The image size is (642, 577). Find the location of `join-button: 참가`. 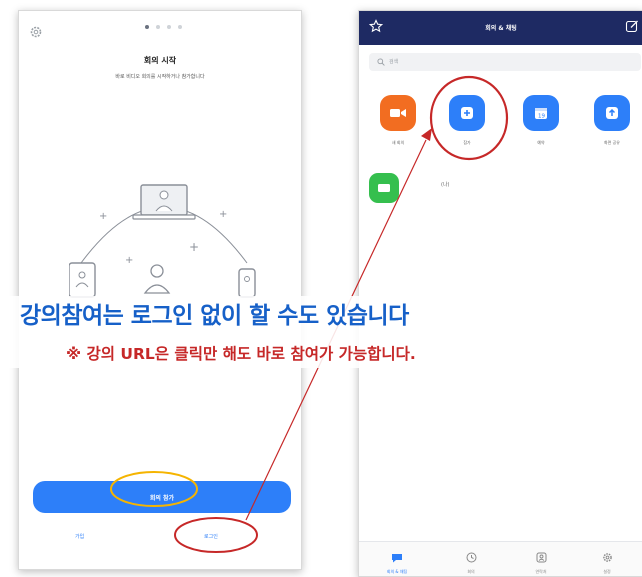

join-button: 참가 is located at coordinates (467, 120).